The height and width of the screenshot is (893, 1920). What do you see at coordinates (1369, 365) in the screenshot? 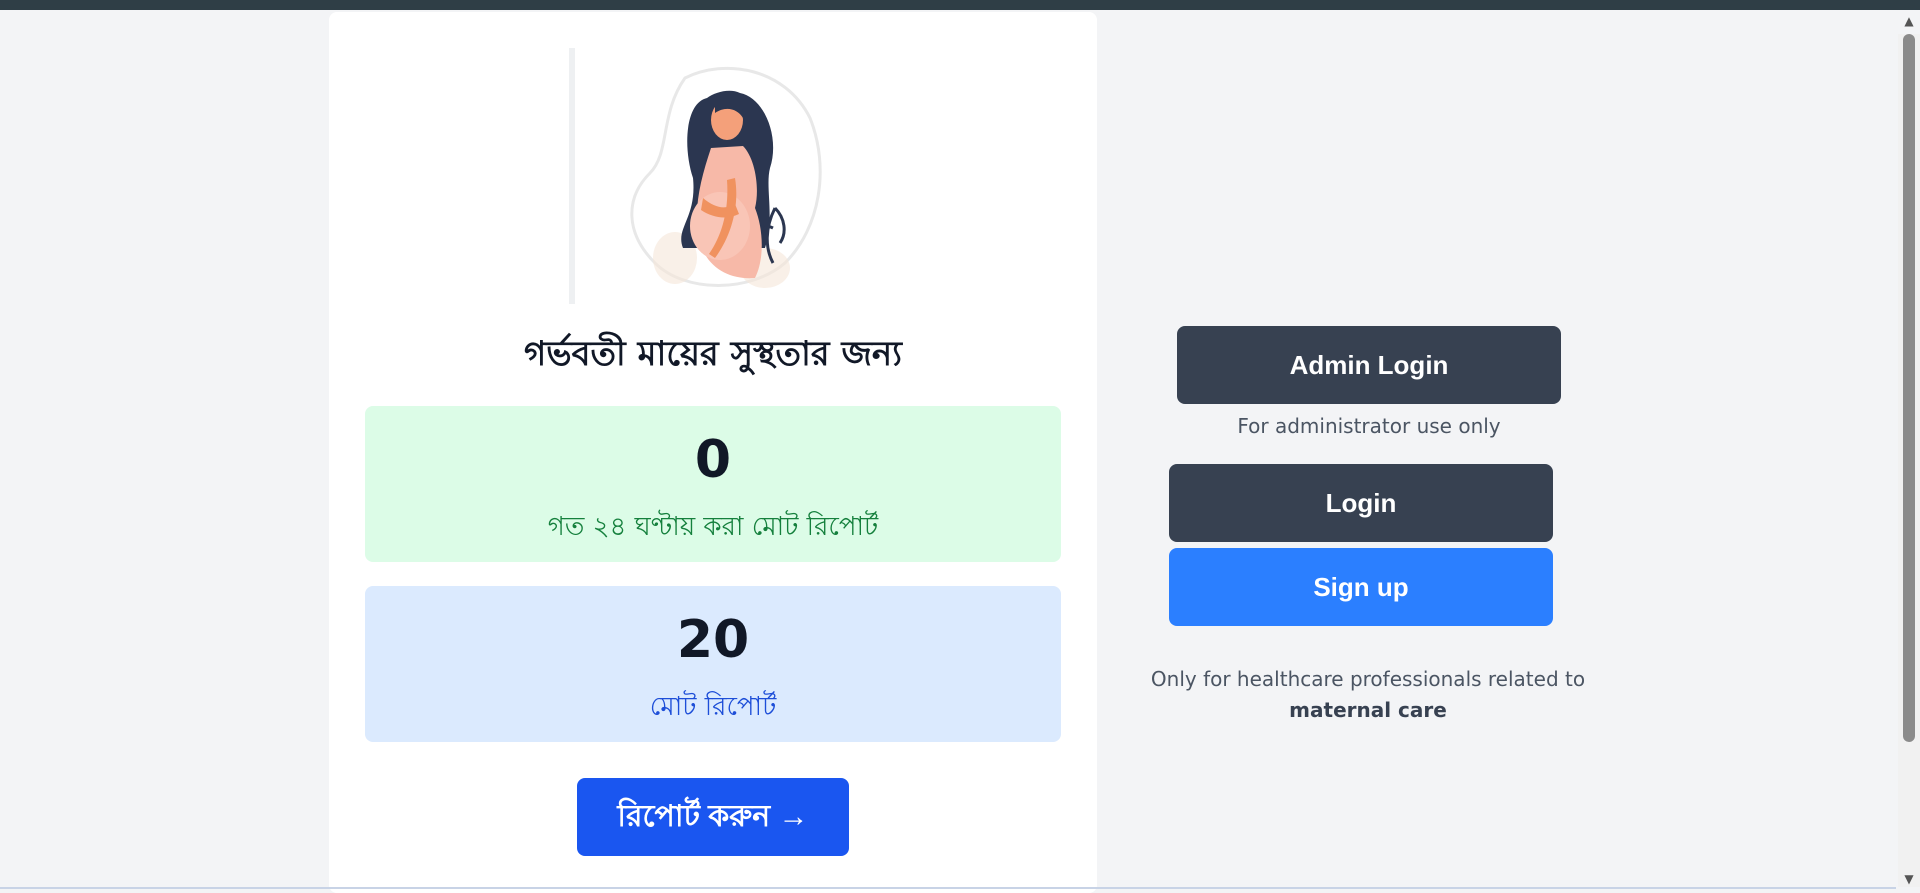
I see `admin-login-button: Admin Login` at bounding box center [1369, 365].